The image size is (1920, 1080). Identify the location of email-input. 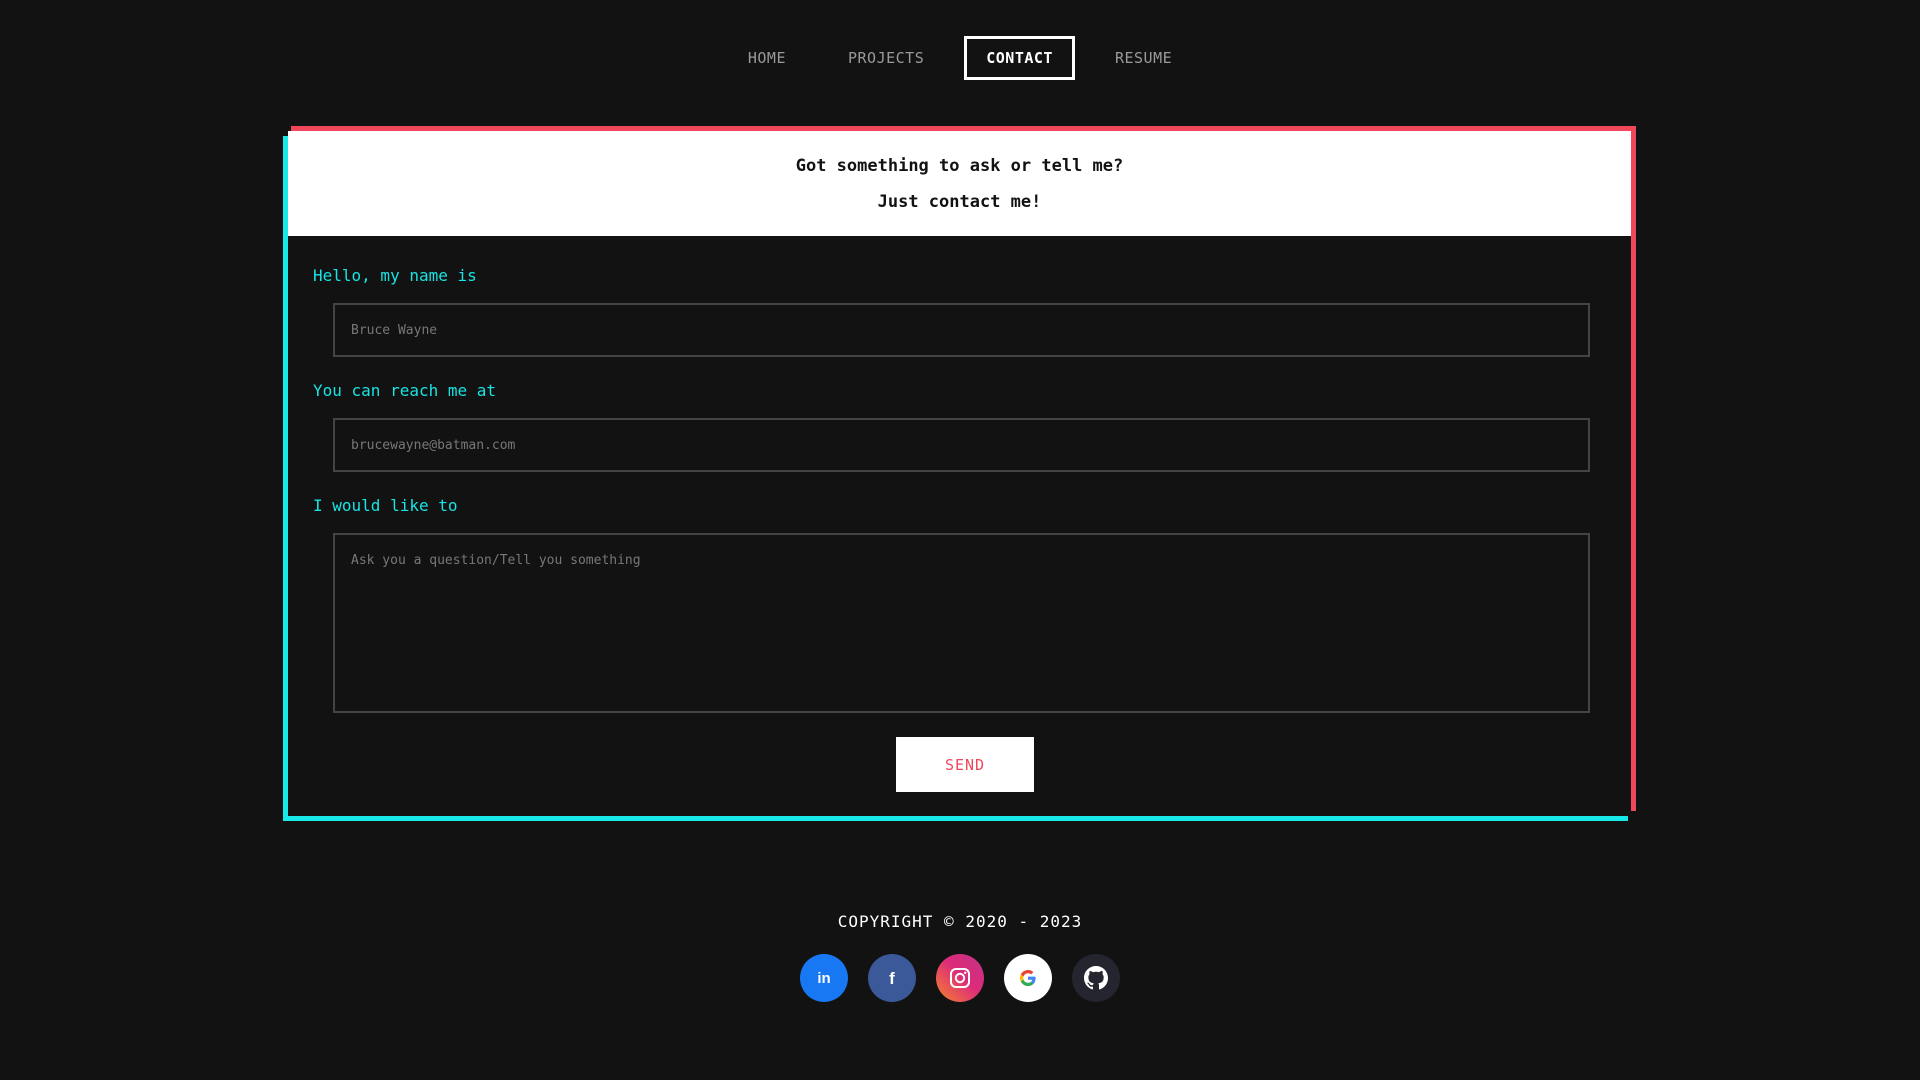
(961, 445).